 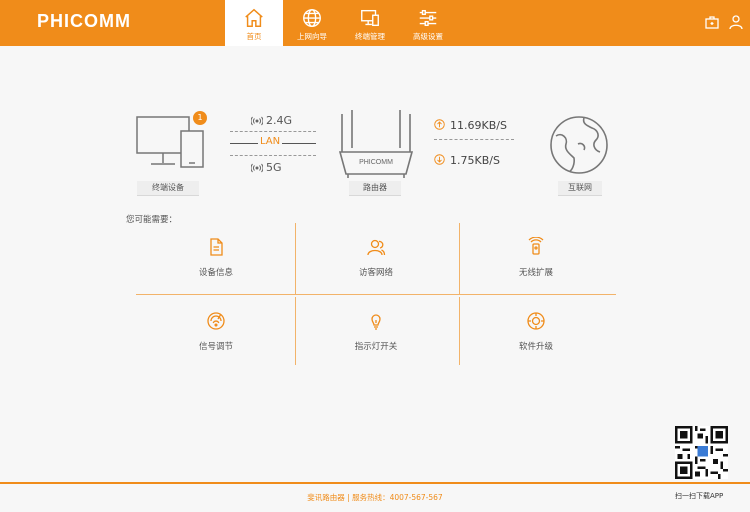 What do you see at coordinates (215, 347) in the screenshot?
I see `quick-signal-adjust-label: 信号调节` at bounding box center [215, 347].